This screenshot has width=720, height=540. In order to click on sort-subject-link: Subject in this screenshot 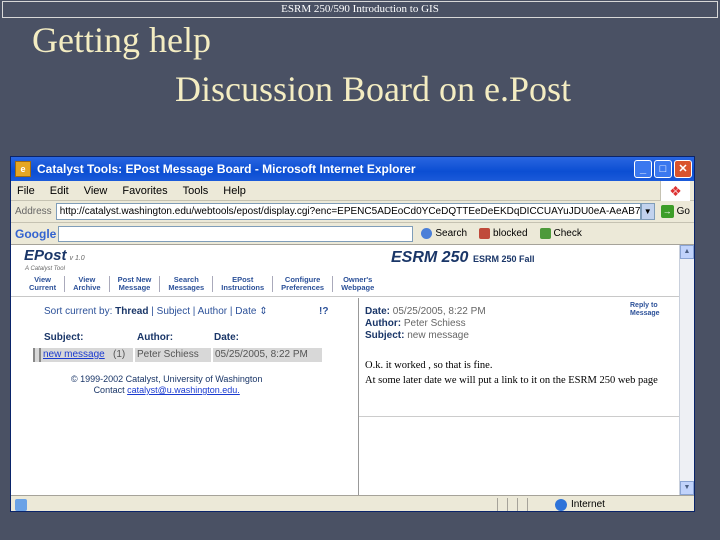, I will do `click(173, 311)`.